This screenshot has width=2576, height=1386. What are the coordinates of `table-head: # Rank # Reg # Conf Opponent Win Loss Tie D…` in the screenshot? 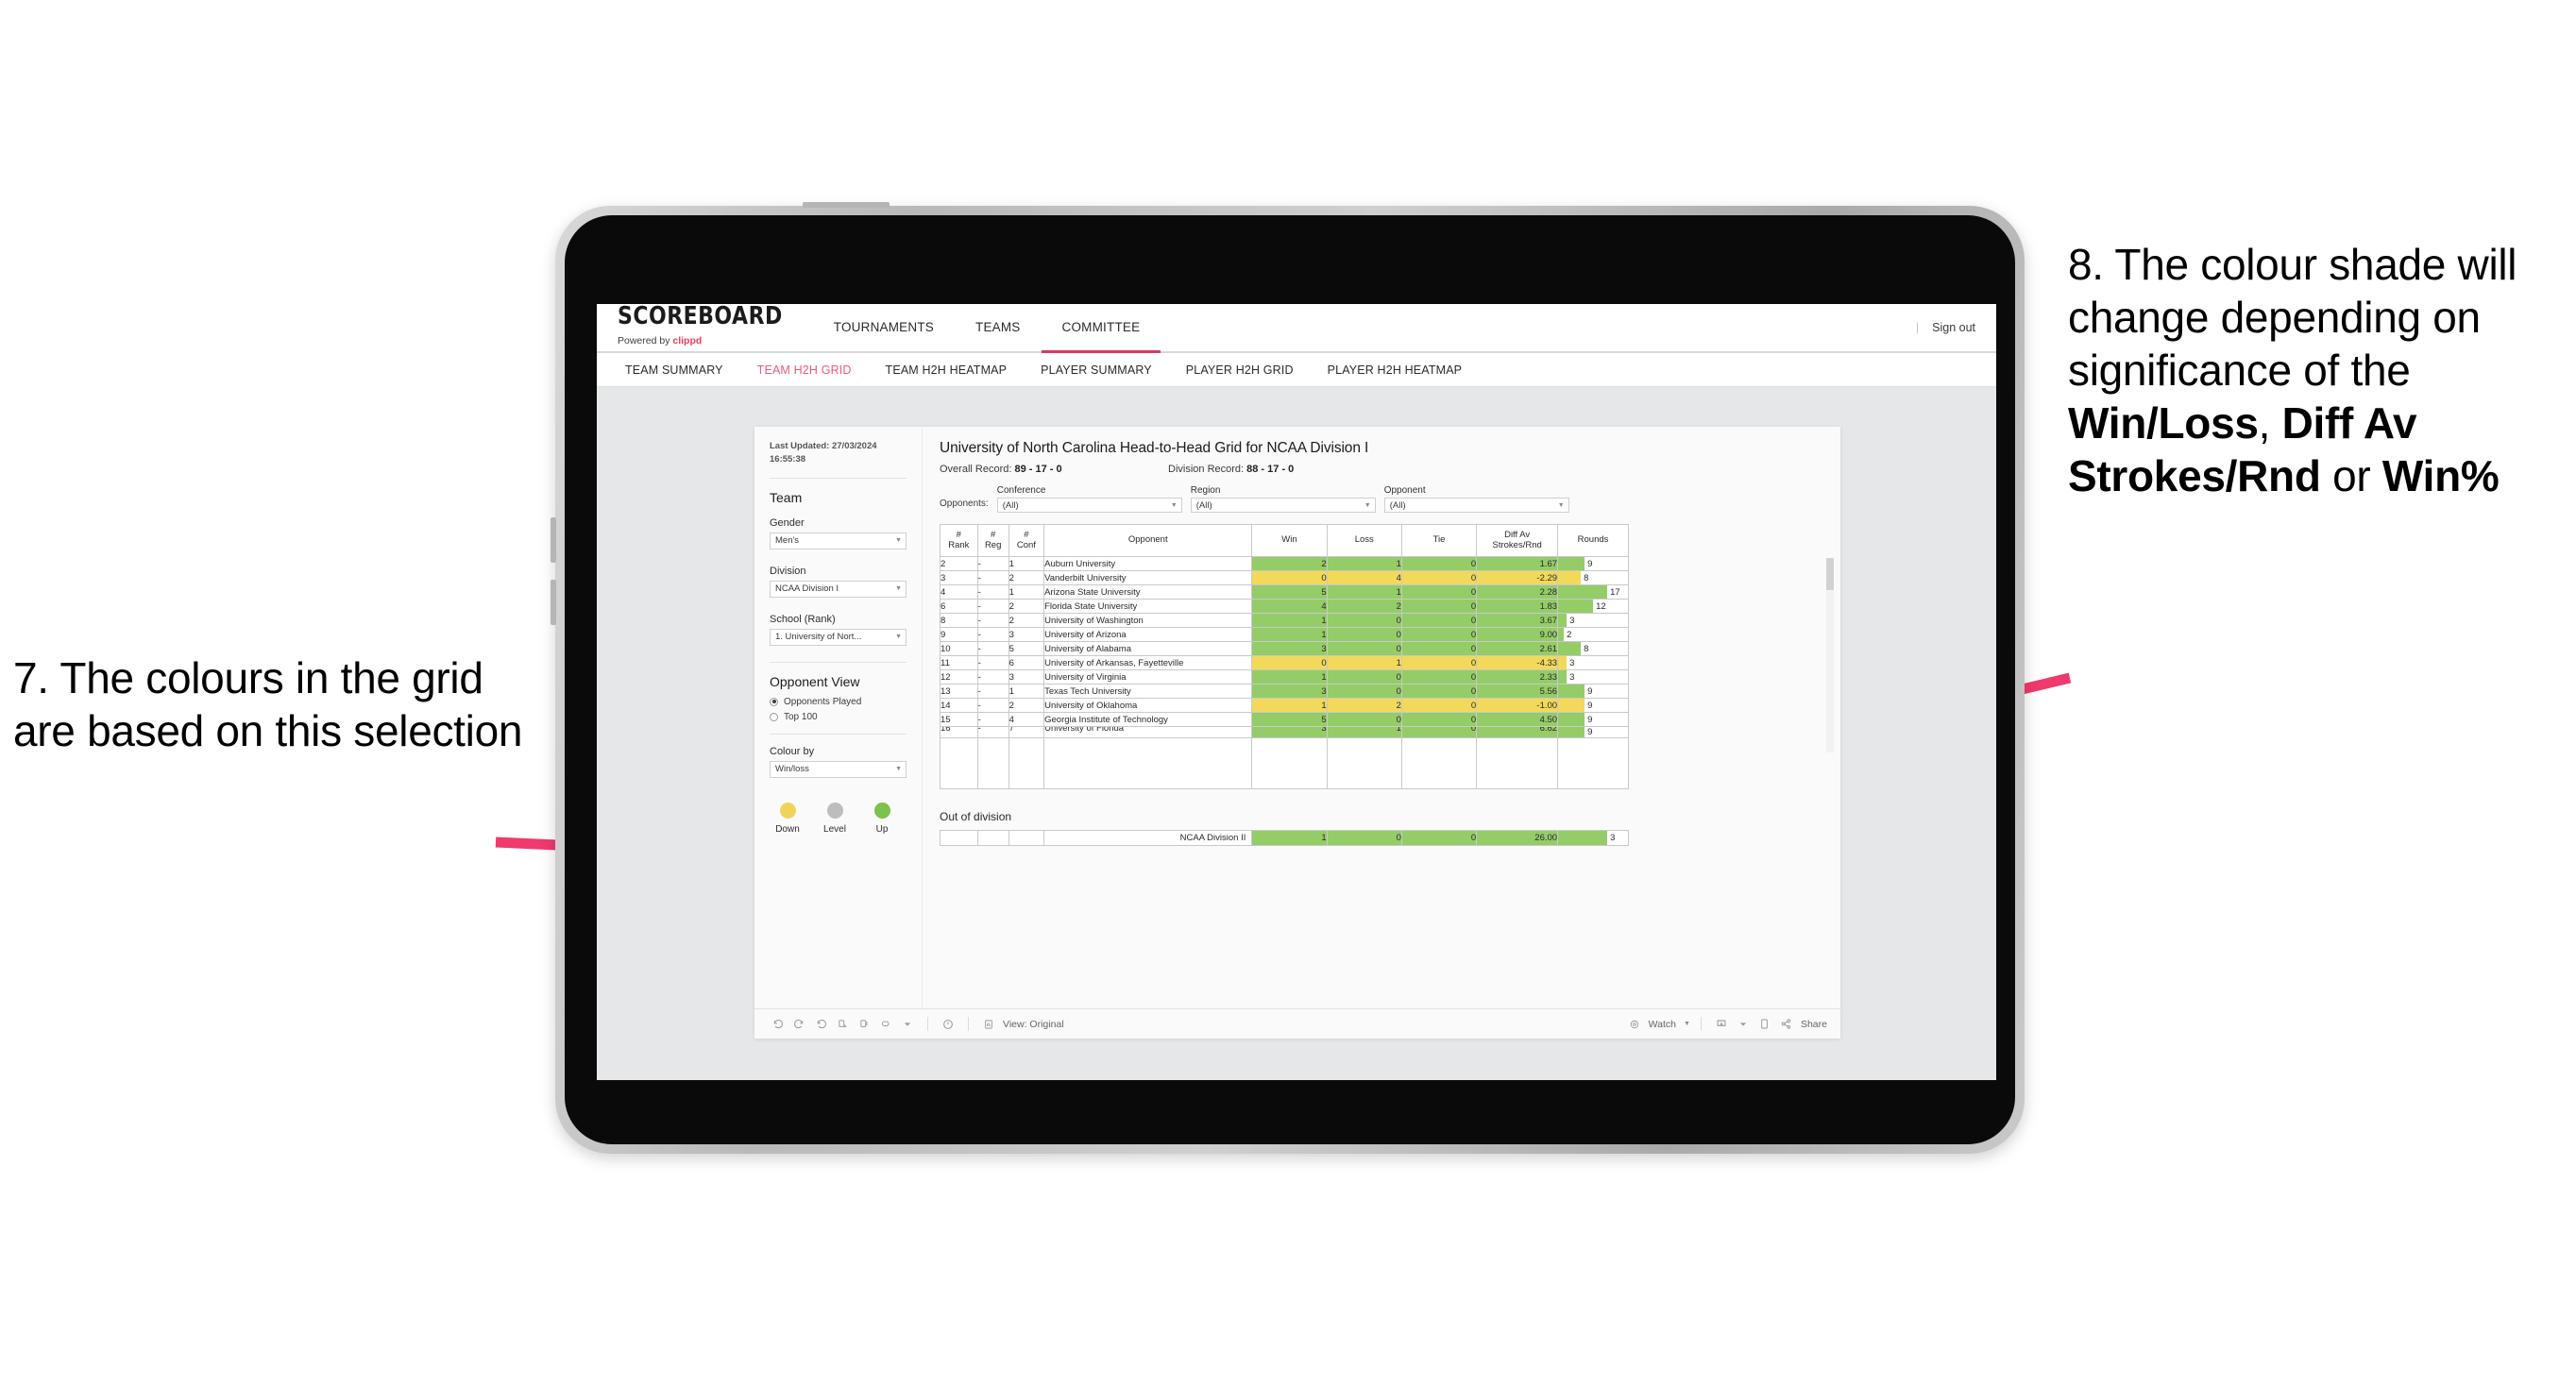 It's located at (1284, 540).